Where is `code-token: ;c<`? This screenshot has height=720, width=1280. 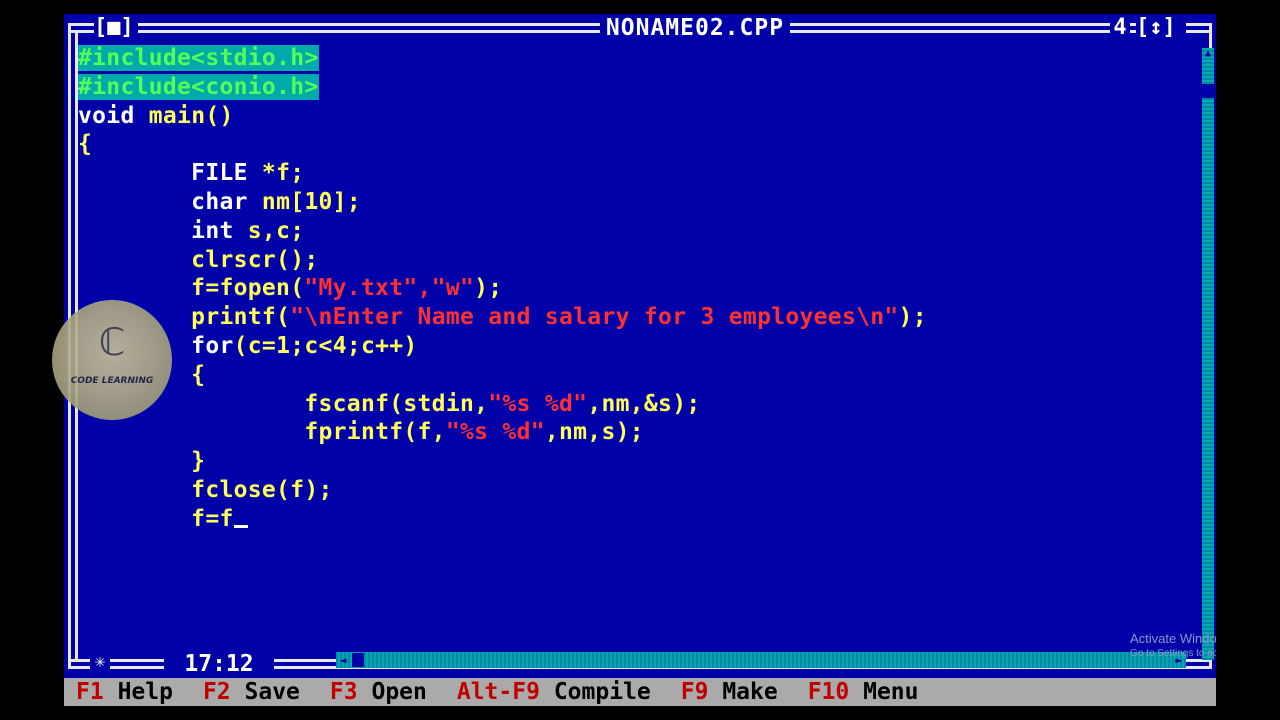
code-token: ;c< is located at coordinates (311, 345).